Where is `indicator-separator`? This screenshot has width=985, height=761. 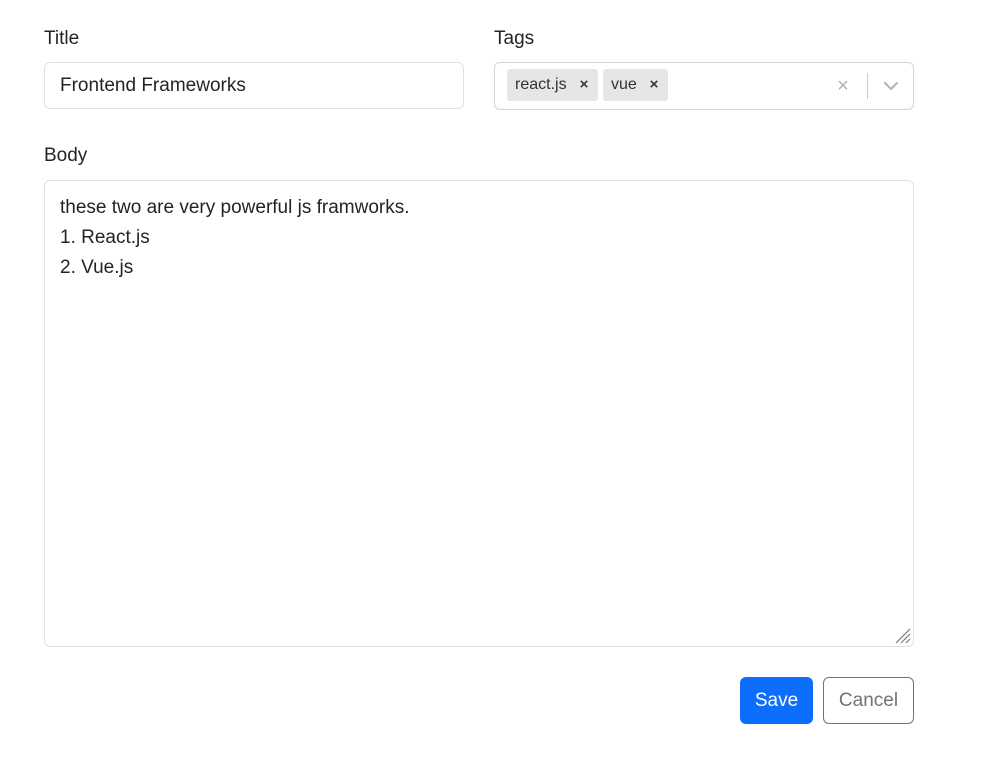
indicator-separator is located at coordinates (867, 86).